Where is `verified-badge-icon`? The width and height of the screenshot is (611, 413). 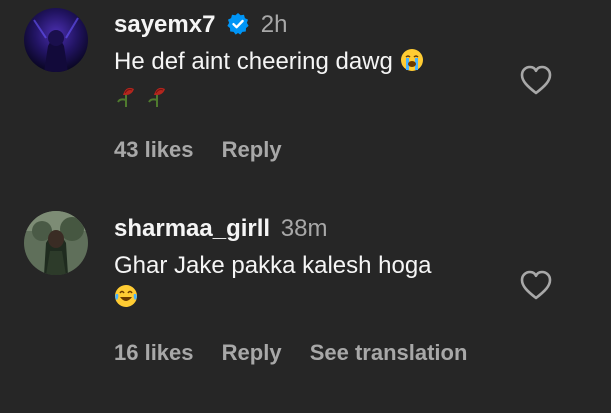
verified-badge-icon is located at coordinates (238, 28).